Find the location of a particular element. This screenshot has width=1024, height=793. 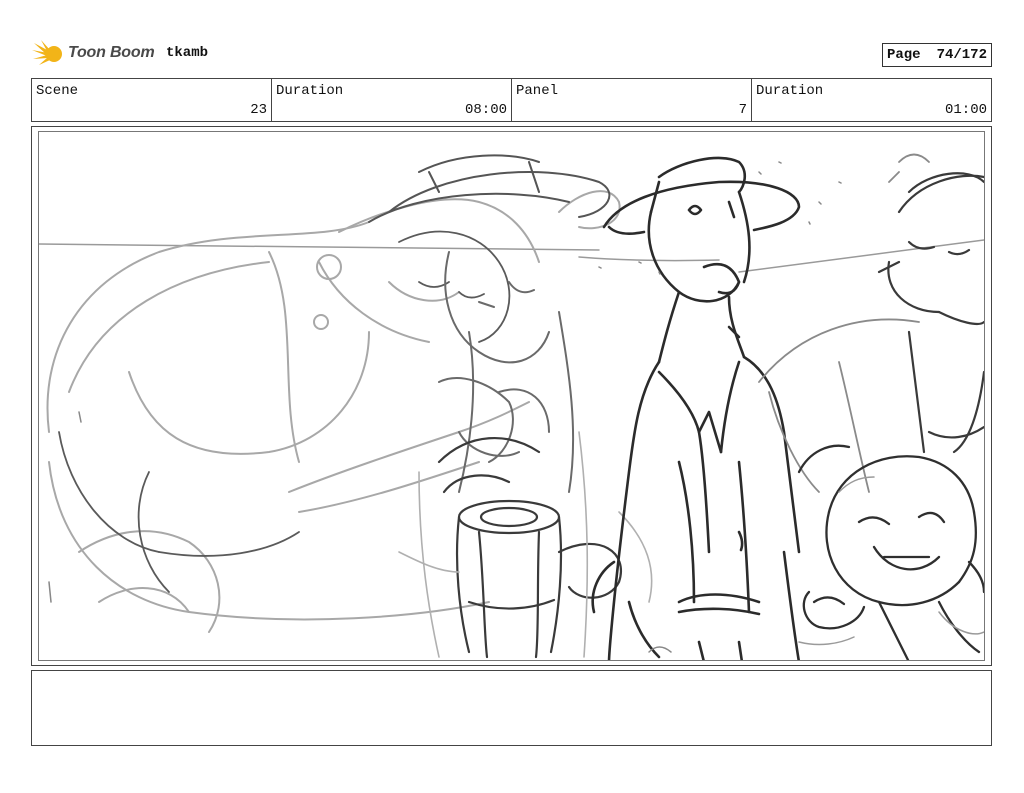

scene-label: Scene is located at coordinates (57, 91).